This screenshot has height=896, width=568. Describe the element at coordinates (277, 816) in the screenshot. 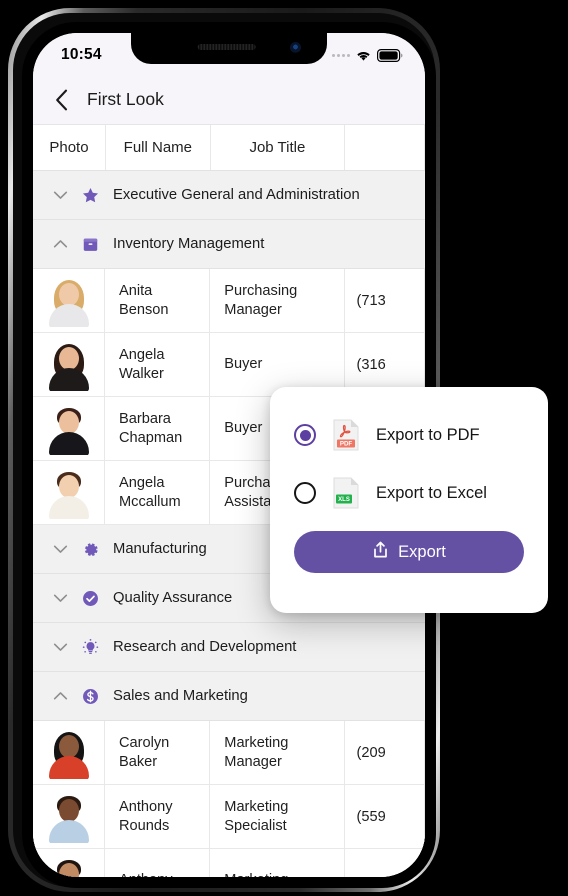

I see `cell-job-title: Marketing Specialist` at that location.